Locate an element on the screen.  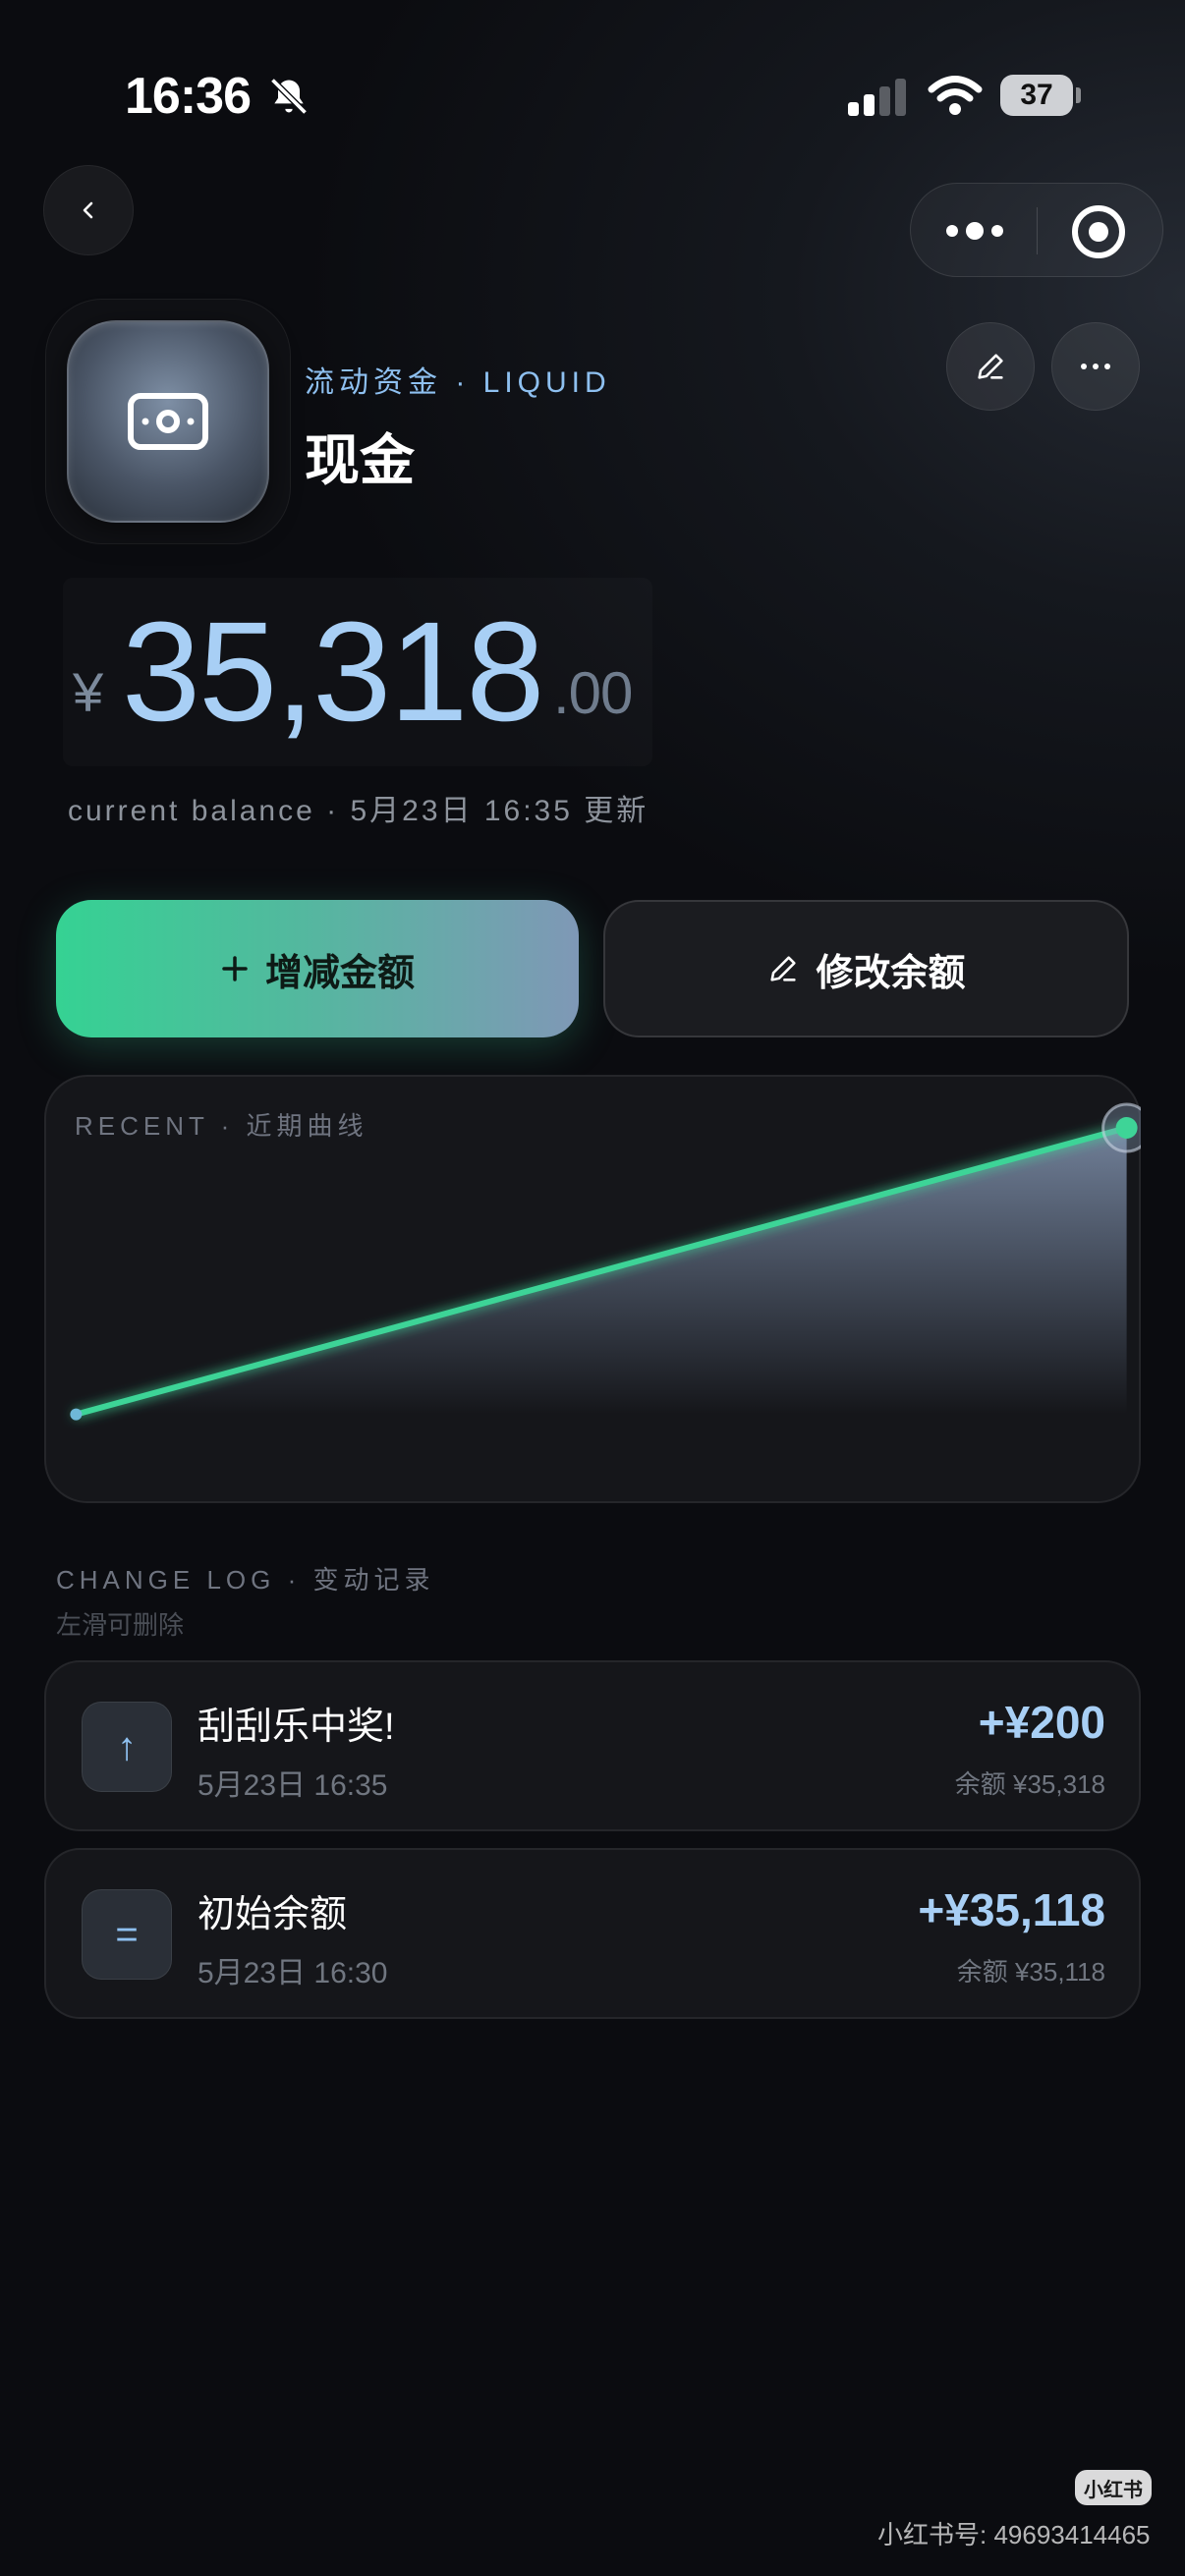
balance-decimal: .00 is located at coordinates (593, 693).